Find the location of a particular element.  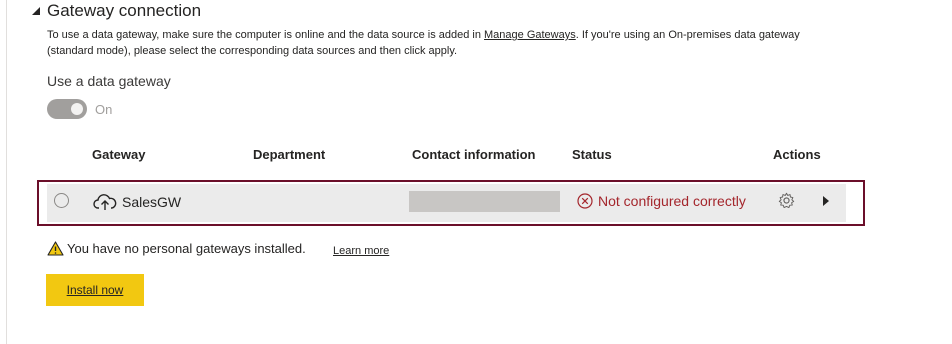

personal-gateway-warning: You have no personal gateways installed. is located at coordinates (176, 248).